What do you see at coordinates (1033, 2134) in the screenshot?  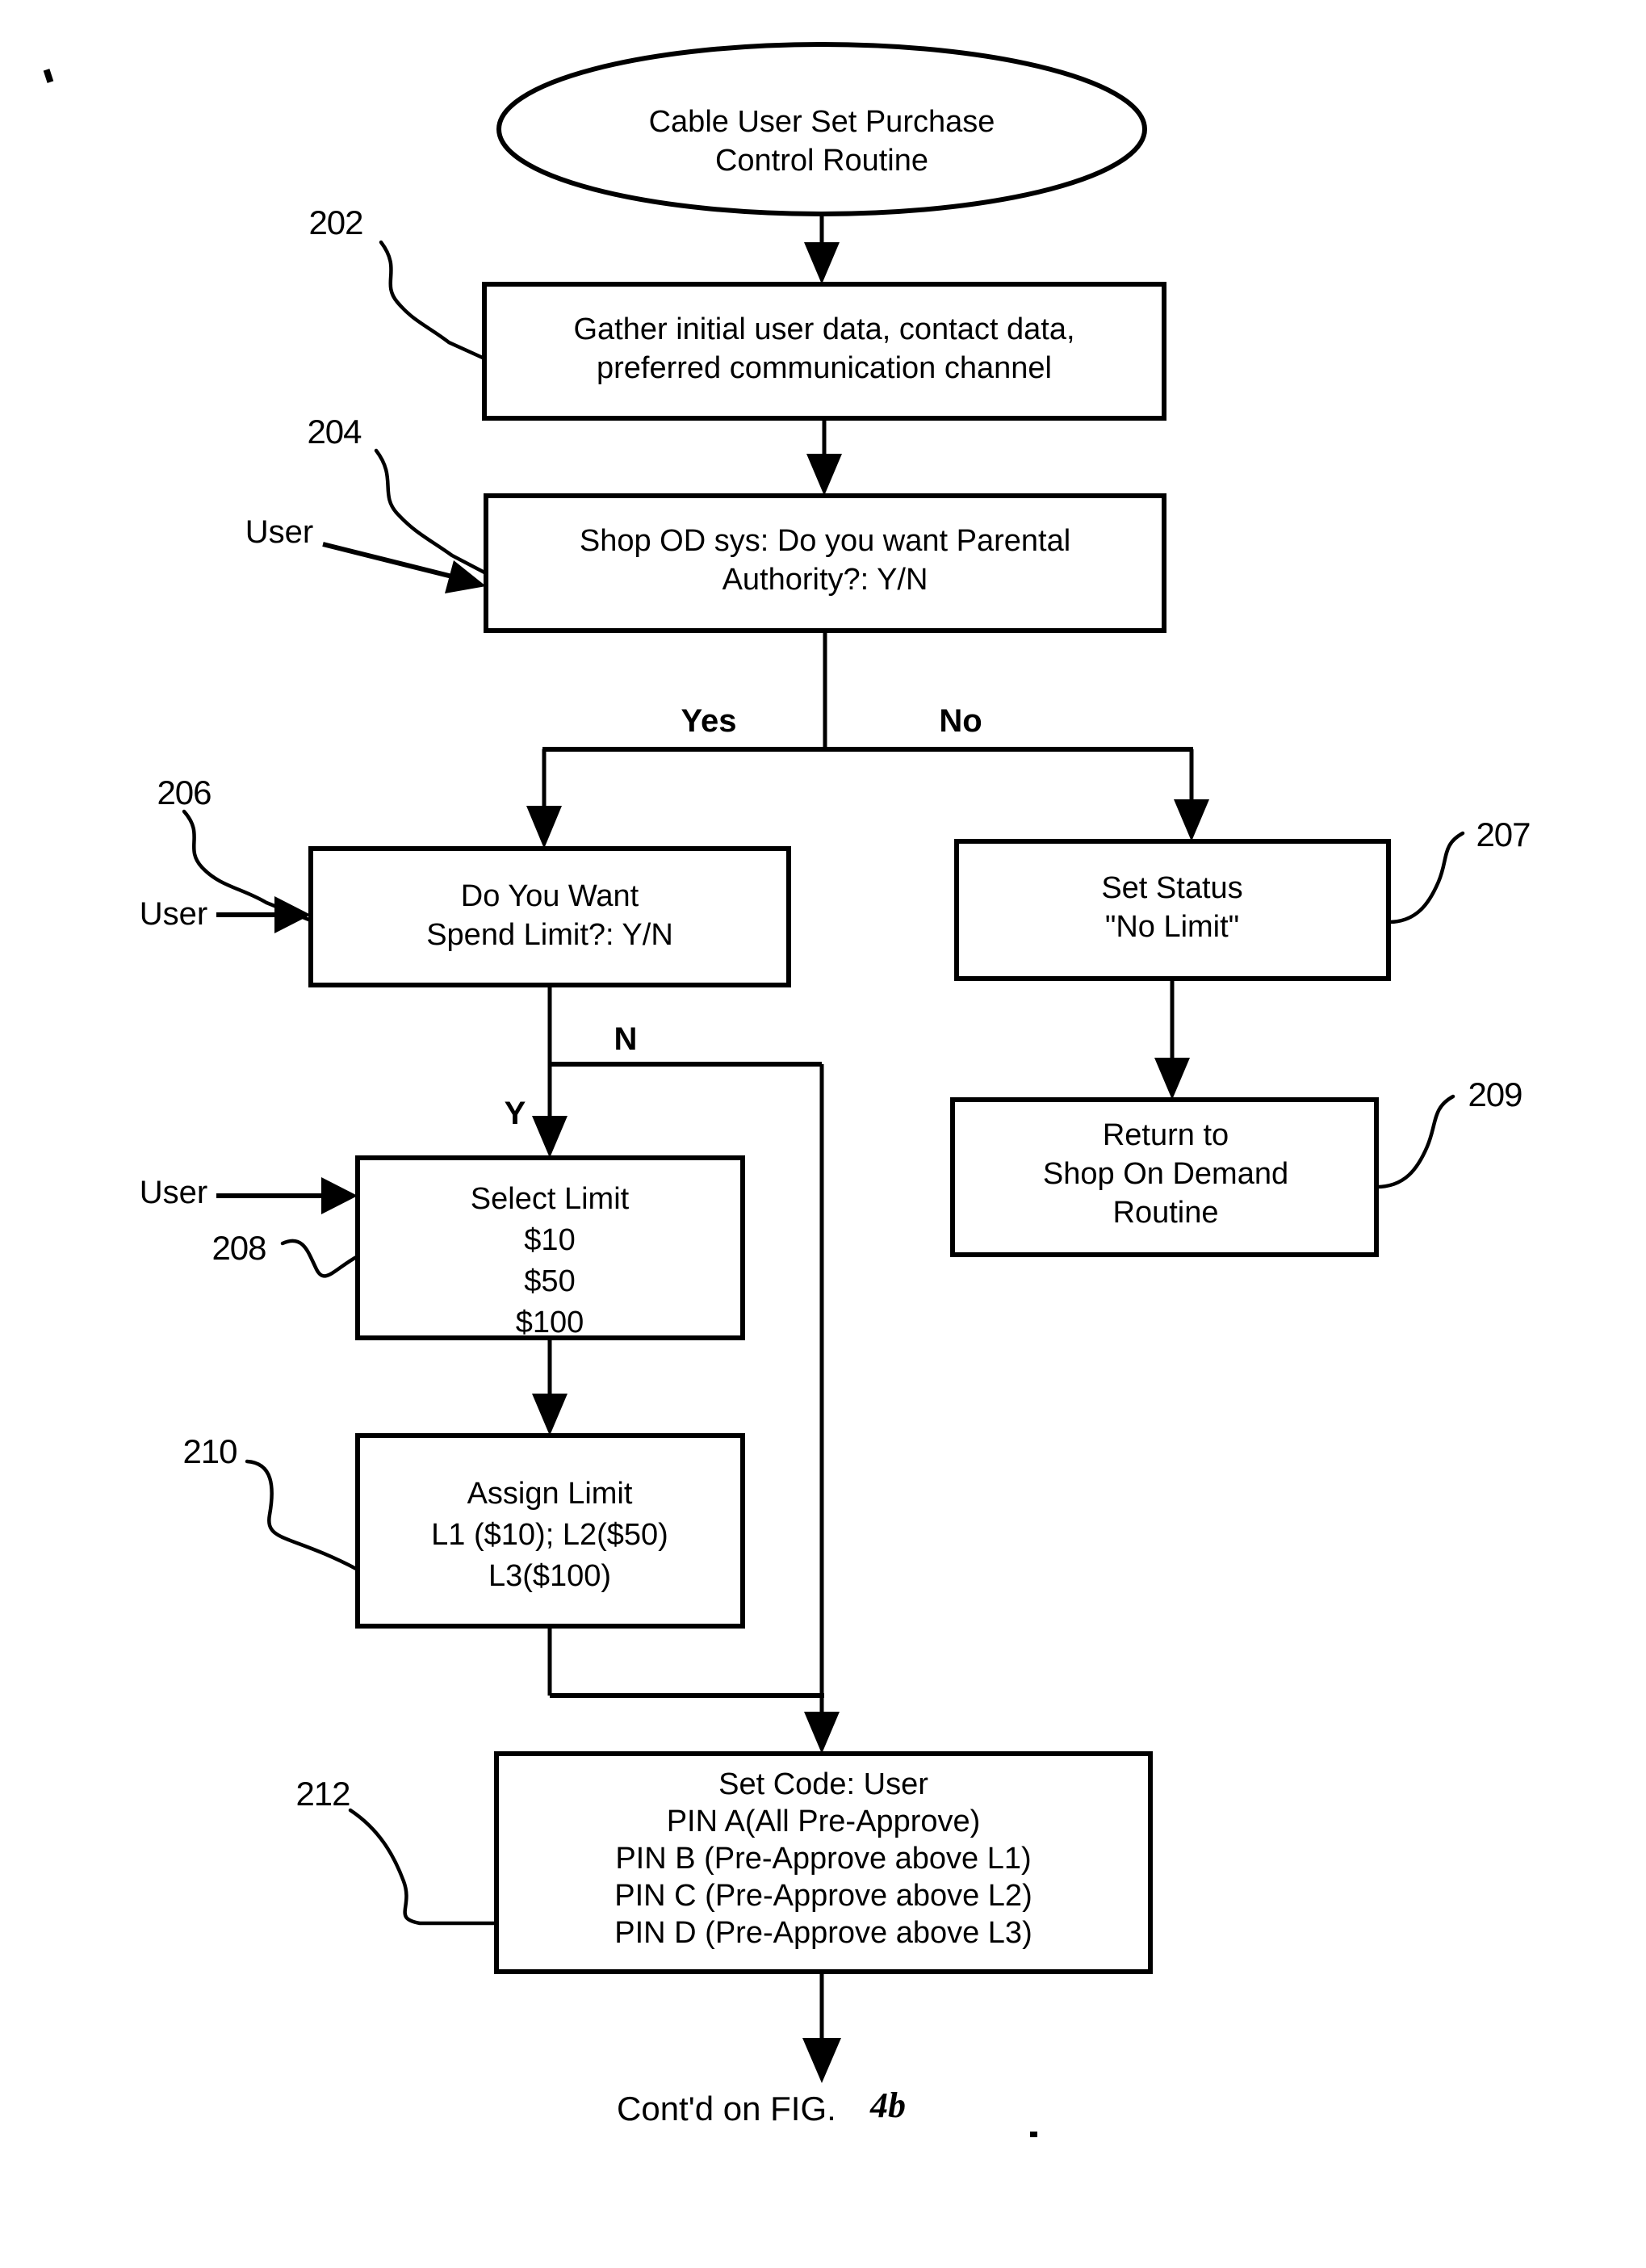 I see `scan-speck` at bounding box center [1033, 2134].